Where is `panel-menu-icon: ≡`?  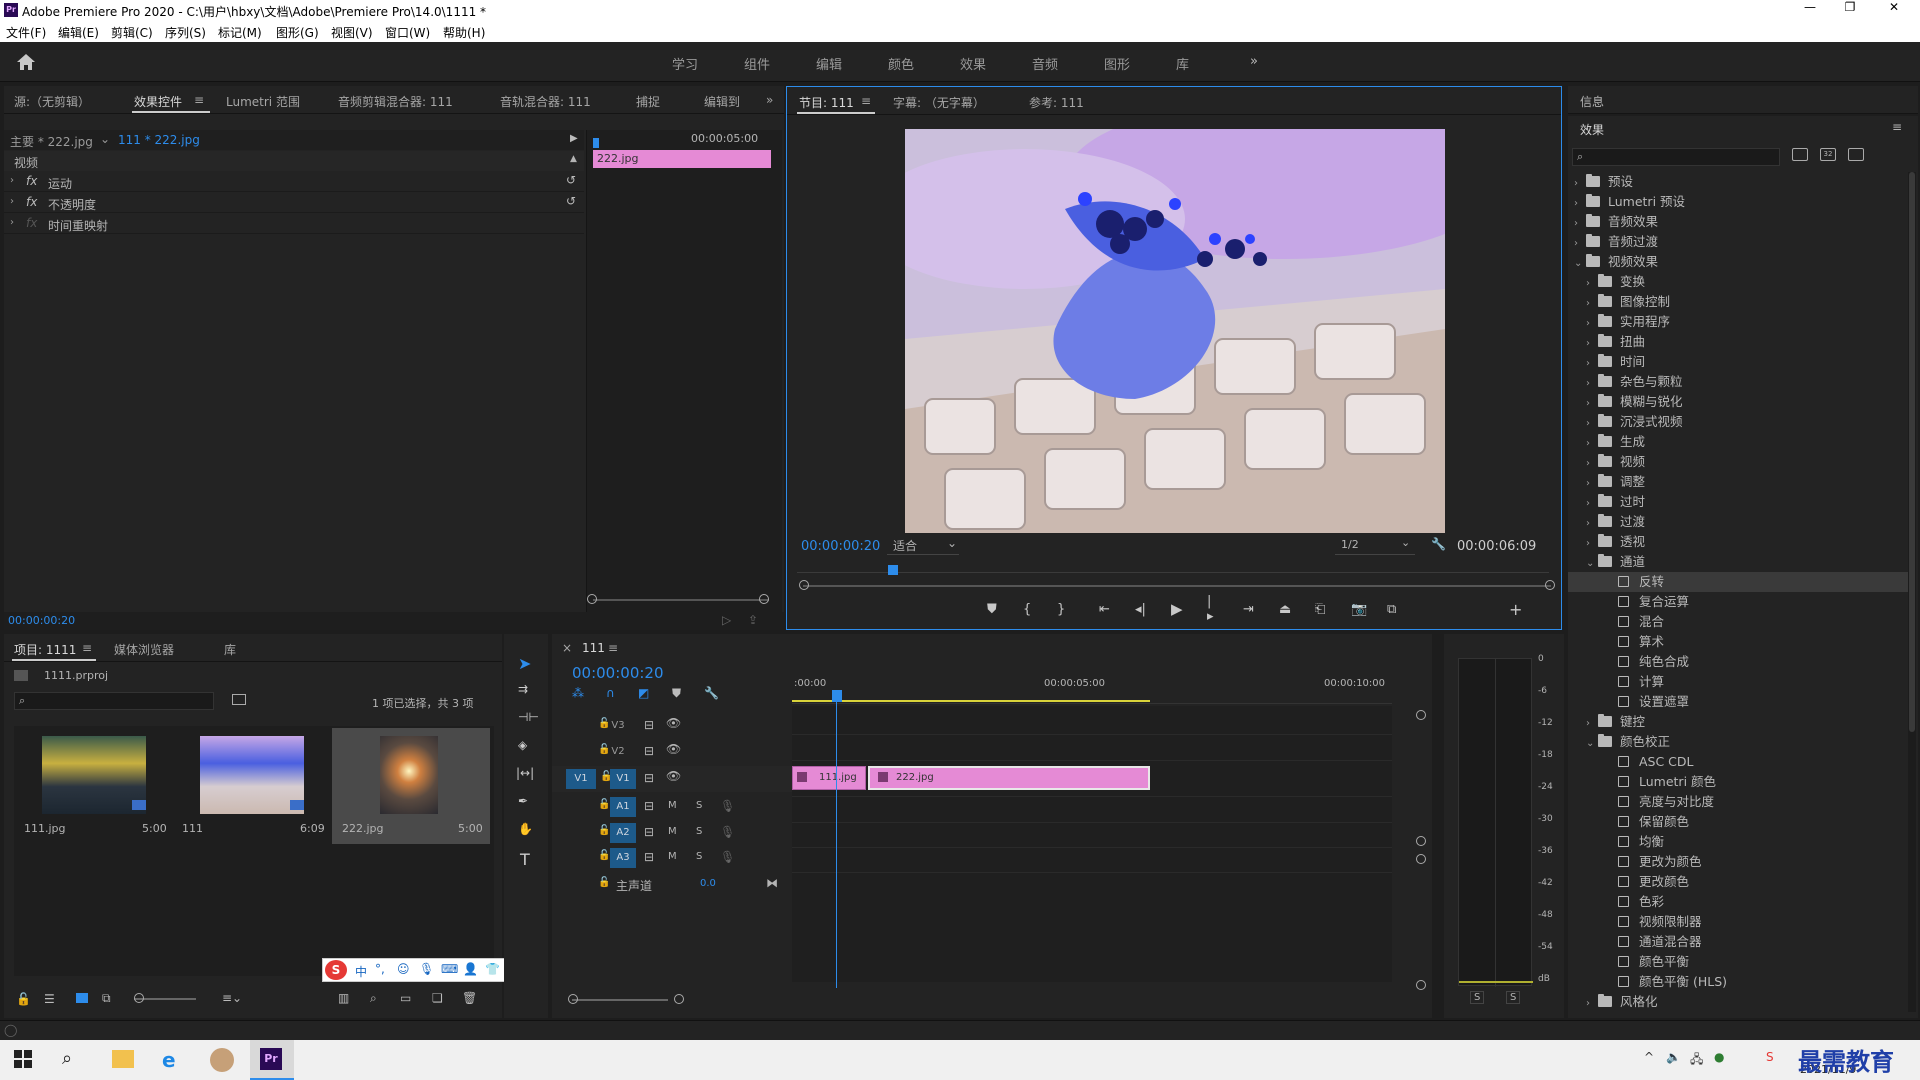
panel-menu-icon: ≡ is located at coordinates (87, 648).